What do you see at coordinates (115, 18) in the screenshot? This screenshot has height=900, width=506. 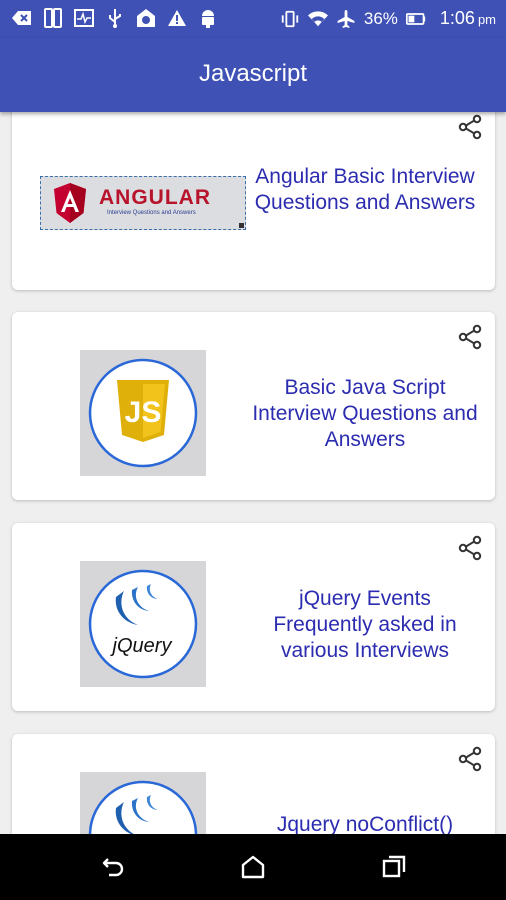 I see `usb-icon` at bounding box center [115, 18].